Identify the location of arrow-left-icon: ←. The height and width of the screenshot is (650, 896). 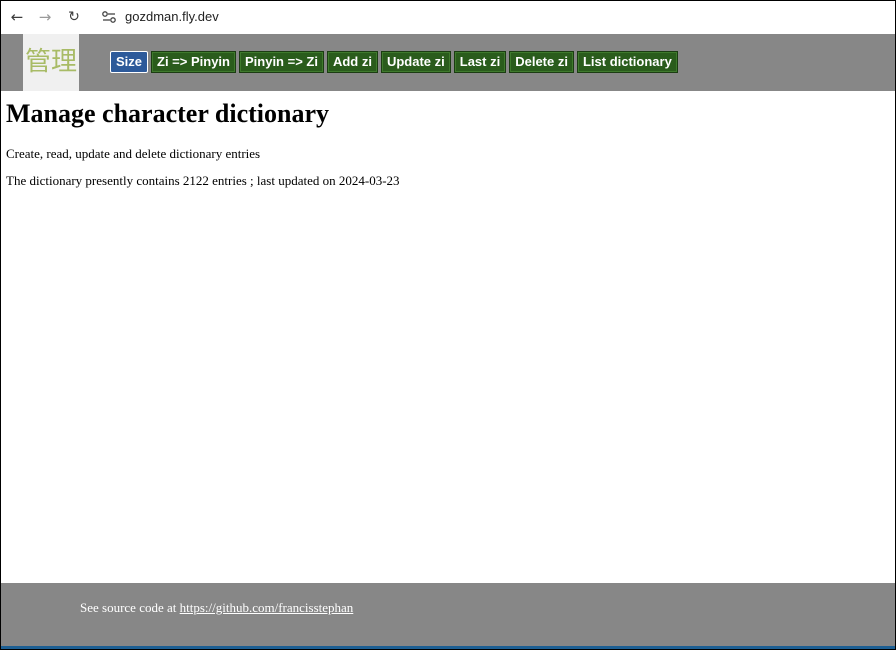
(17, 17).